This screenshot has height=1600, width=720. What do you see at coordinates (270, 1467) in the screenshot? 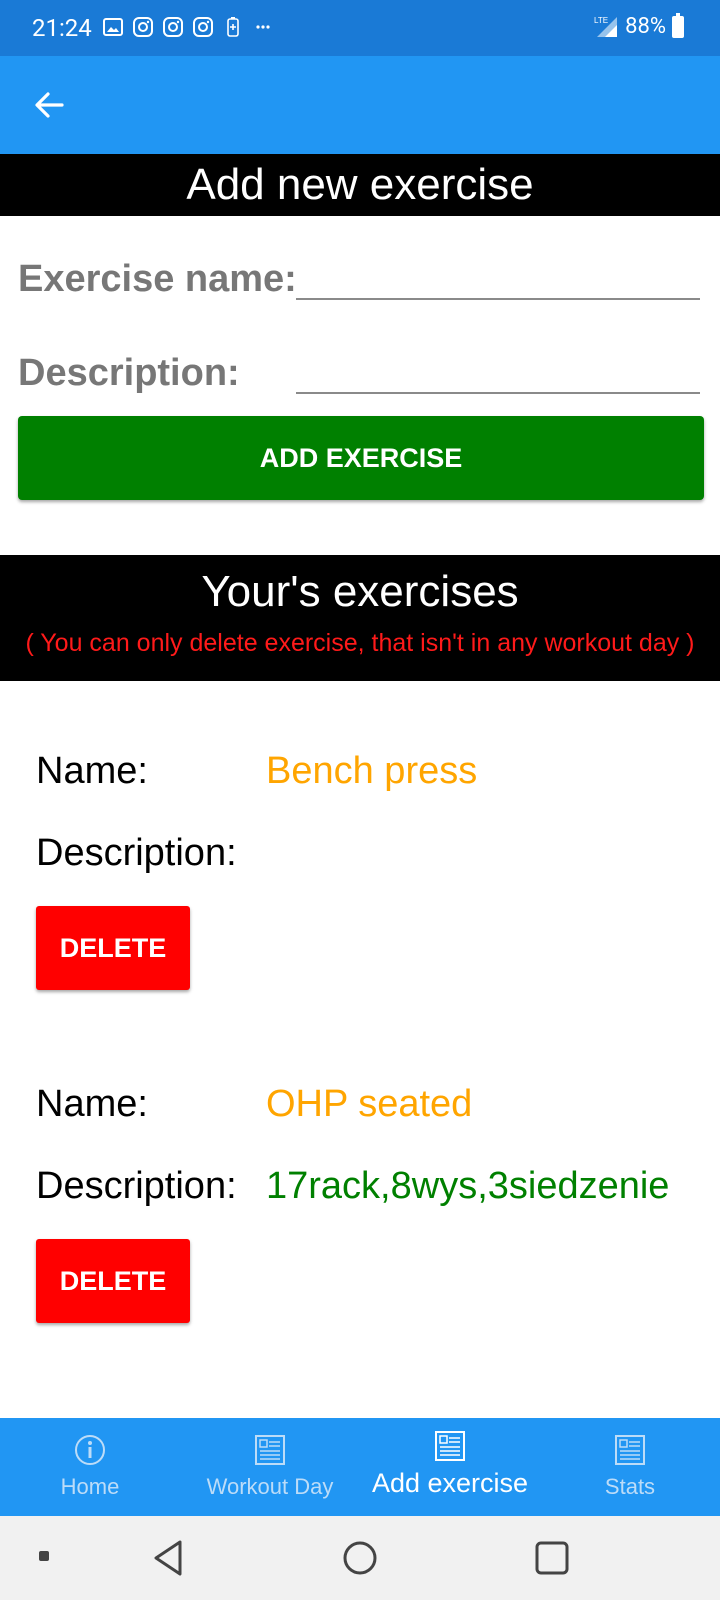
I see `nav-tab-workout-day: Workout Day` at bounding box center [270, 1467].